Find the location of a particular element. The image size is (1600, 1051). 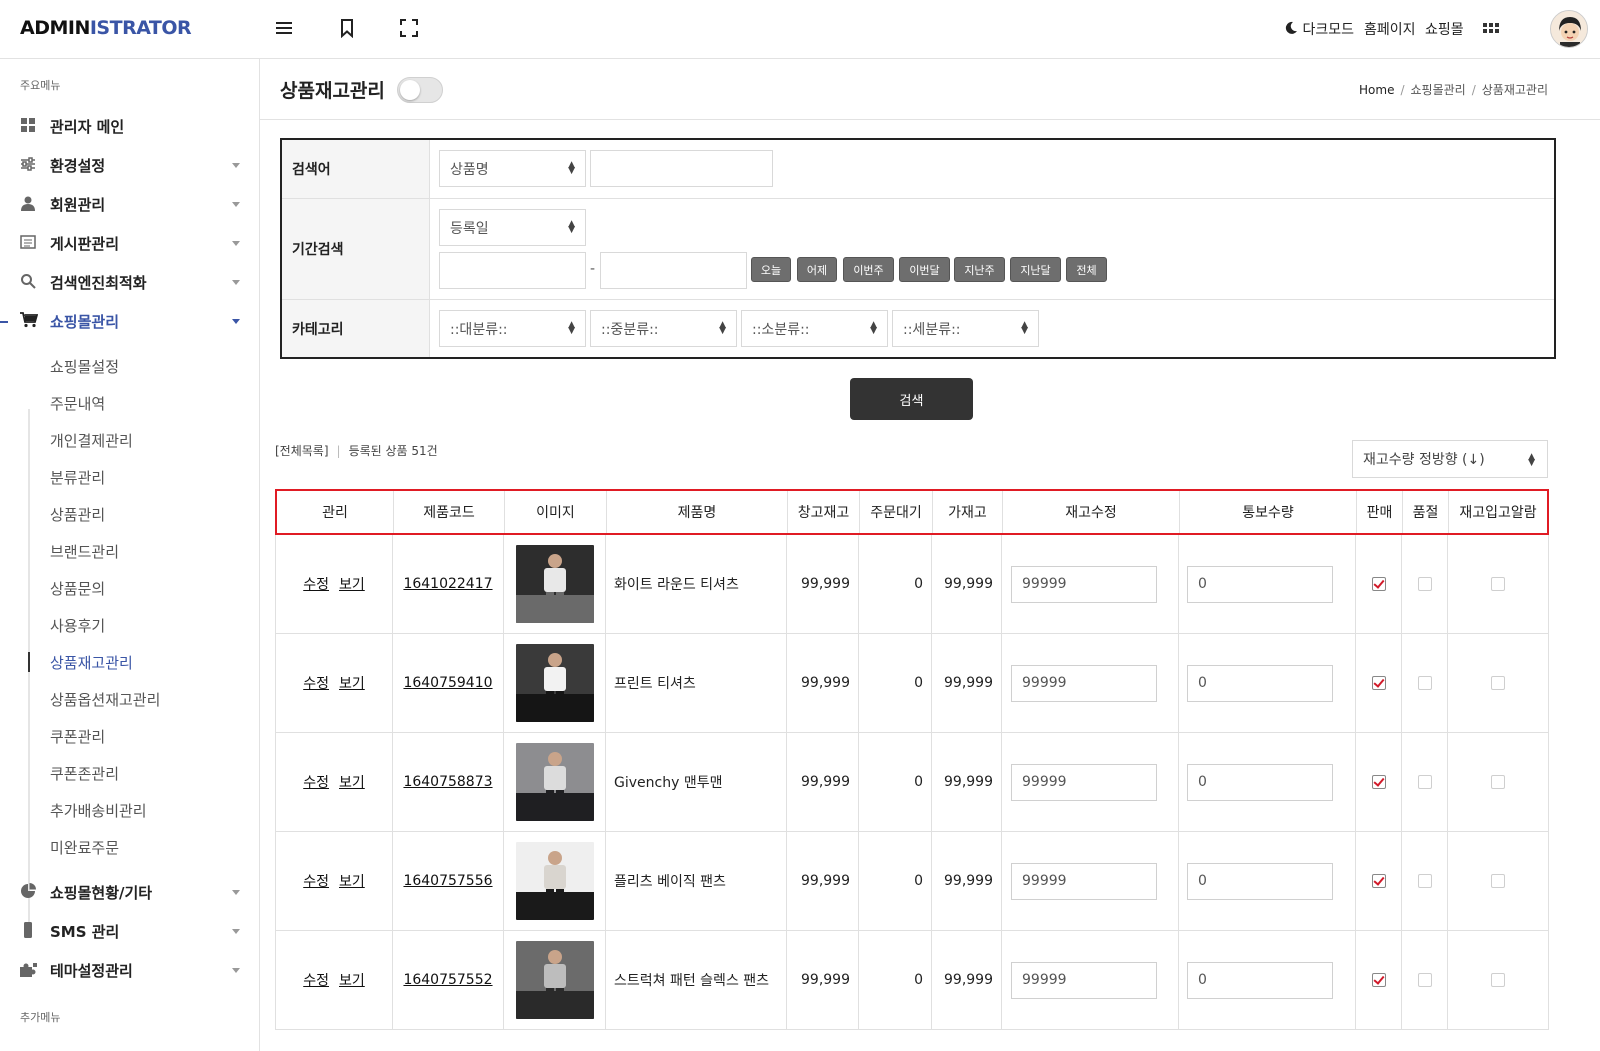

breadcrumb-home: Home is located at coordinates (1376, 90).